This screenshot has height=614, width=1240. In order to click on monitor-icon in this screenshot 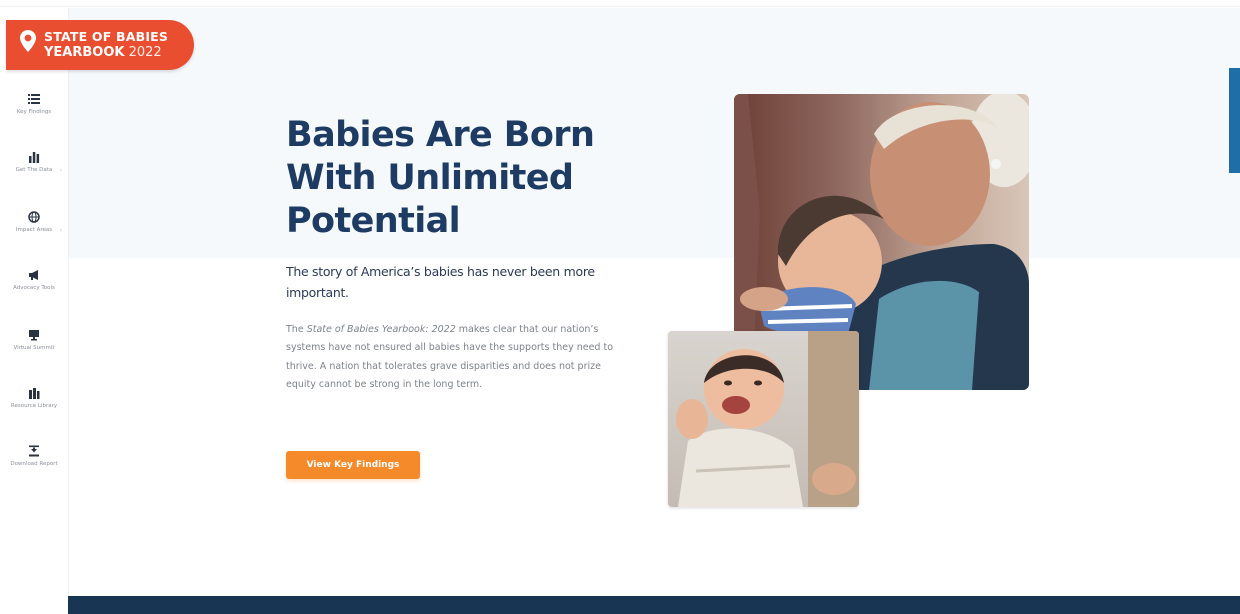, I will do `click(34, 335)`.